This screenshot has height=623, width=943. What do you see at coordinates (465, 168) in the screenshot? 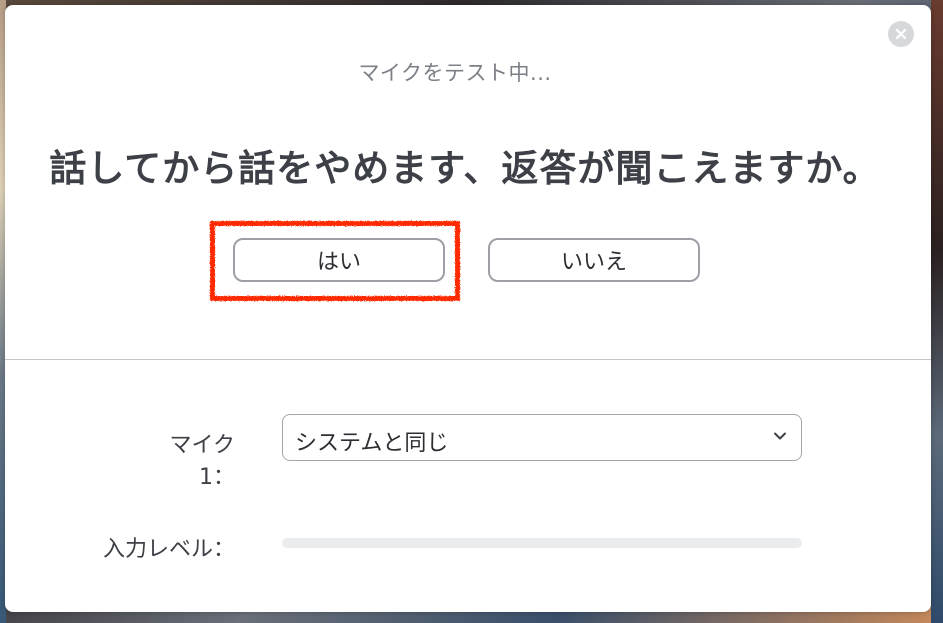
I see `dialog-question: 話してから話をやめます、返答が聞こえますか。` at bounding box center [465, 168].